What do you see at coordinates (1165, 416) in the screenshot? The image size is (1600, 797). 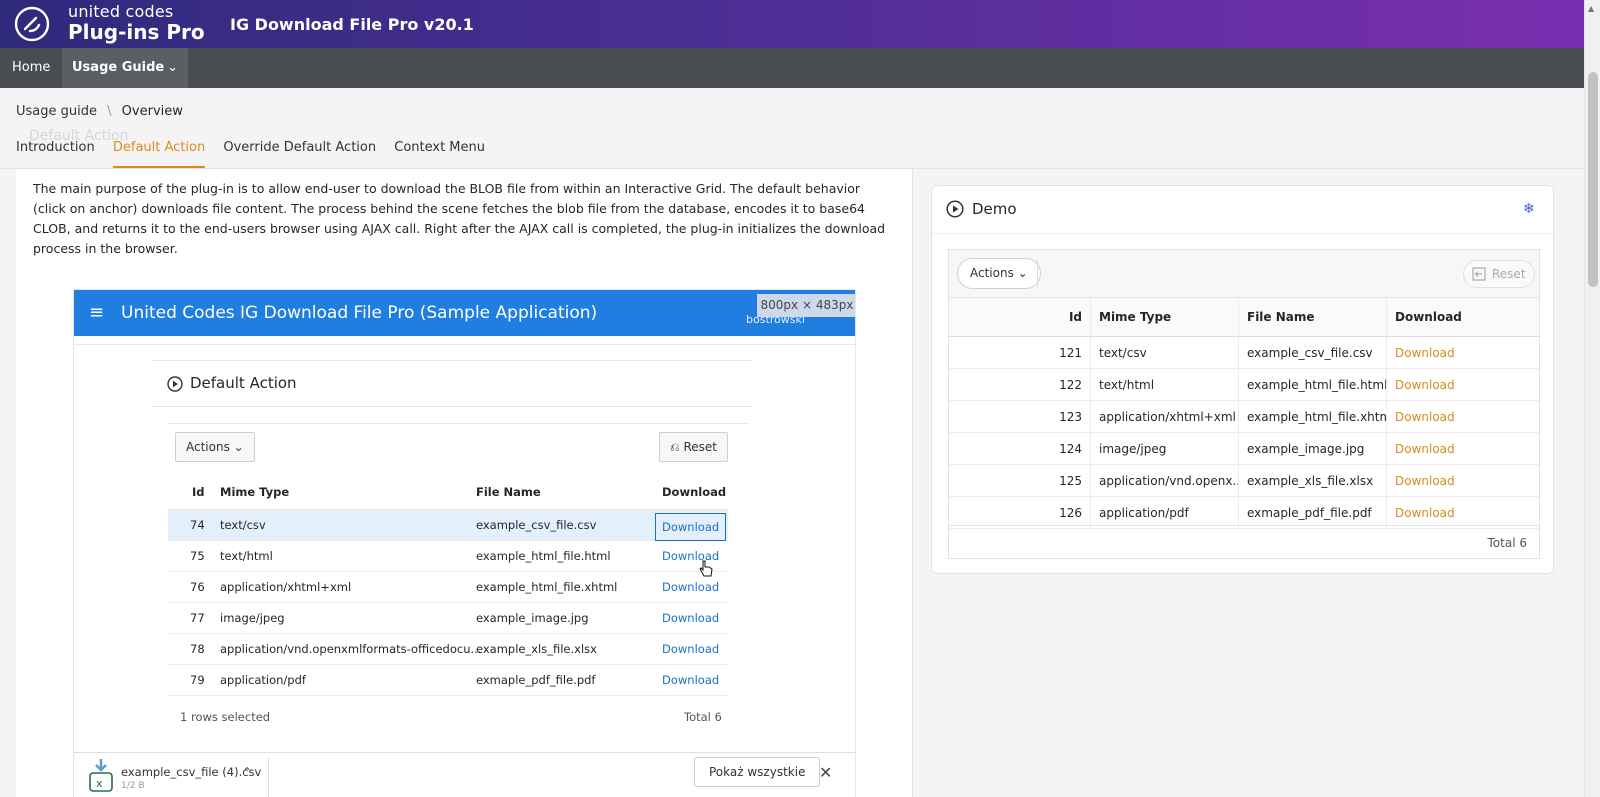 I see `cell-mime: application/xhtml+xml` at bounding box center [1165, 416].